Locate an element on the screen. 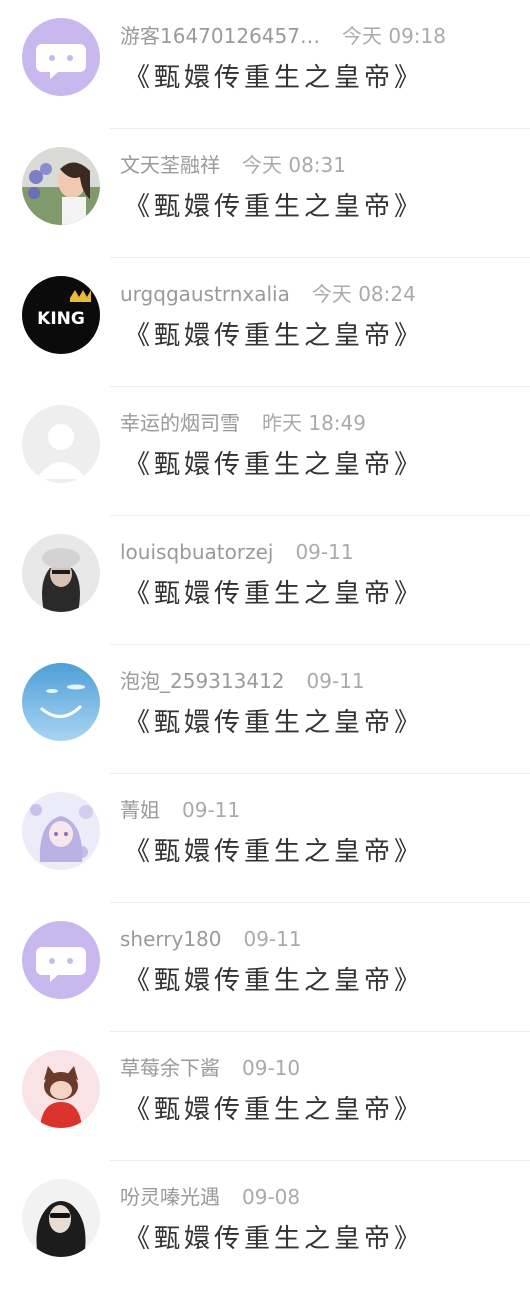  woman-with-flowers-icon is located at coordinates (61, 186).